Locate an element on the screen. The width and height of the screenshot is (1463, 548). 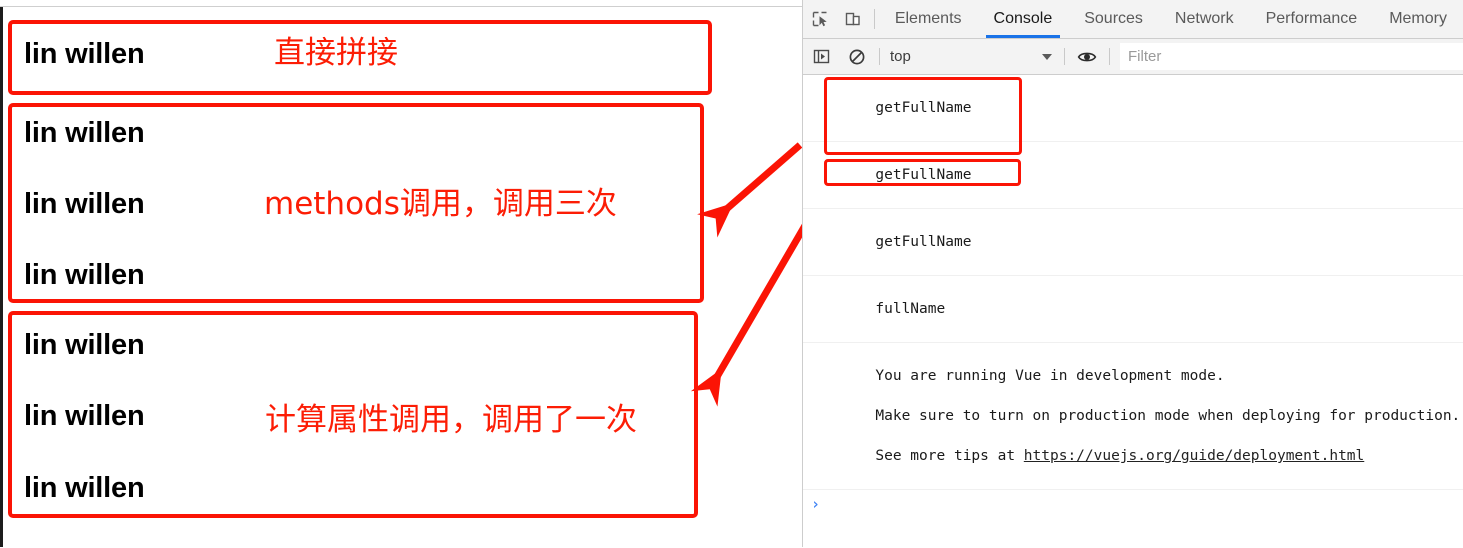
tab-memory: Memory is located at coordinates (1418, 19).